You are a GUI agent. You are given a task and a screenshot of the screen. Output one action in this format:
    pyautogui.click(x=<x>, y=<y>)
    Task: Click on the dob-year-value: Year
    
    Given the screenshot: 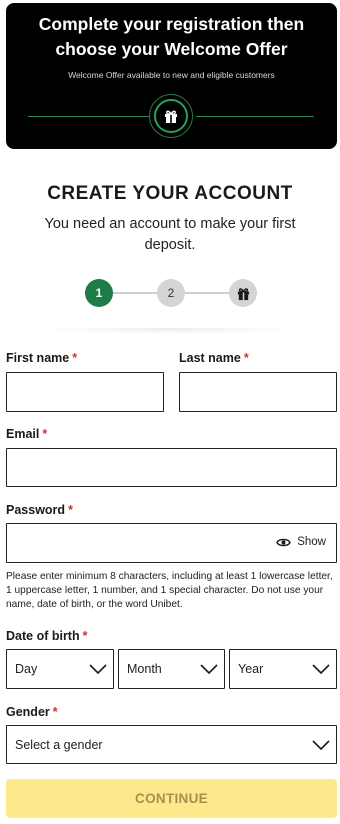 What is the action you would take?
    pyautogui.click(x=251, y=669)
    